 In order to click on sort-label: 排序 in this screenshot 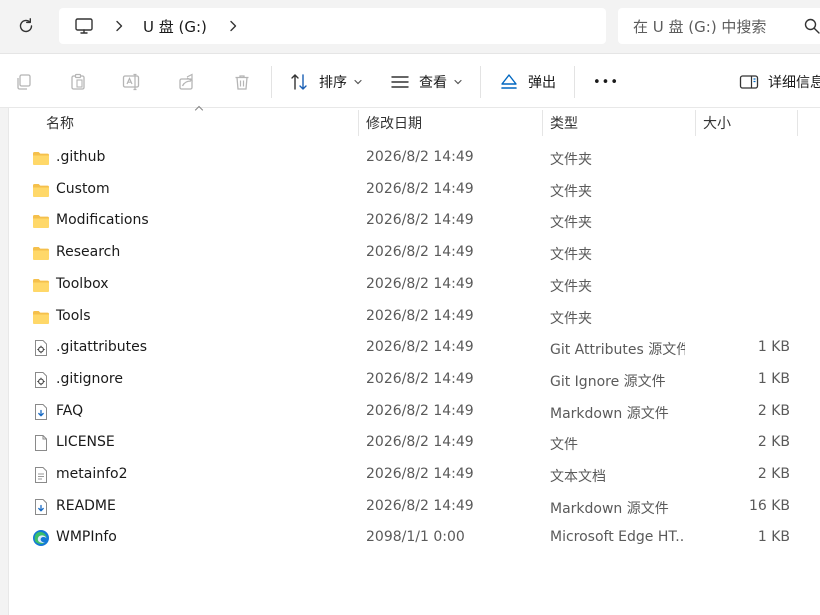, I will do `click(333, 83)`.